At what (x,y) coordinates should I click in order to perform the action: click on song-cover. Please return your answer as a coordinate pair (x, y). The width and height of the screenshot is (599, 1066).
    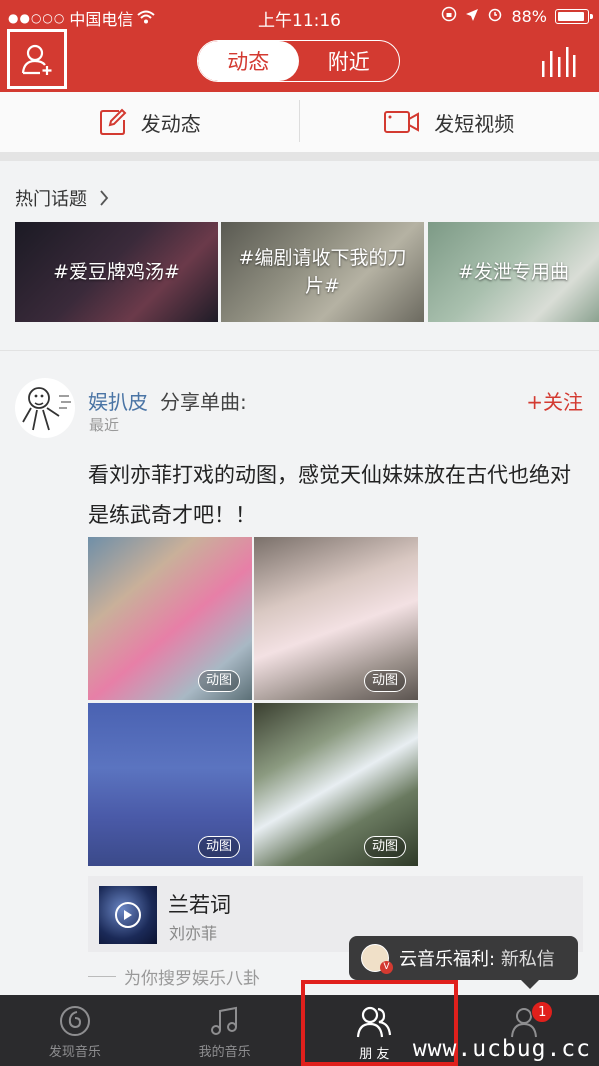
    Looking at the image, I should click on (128, 915).